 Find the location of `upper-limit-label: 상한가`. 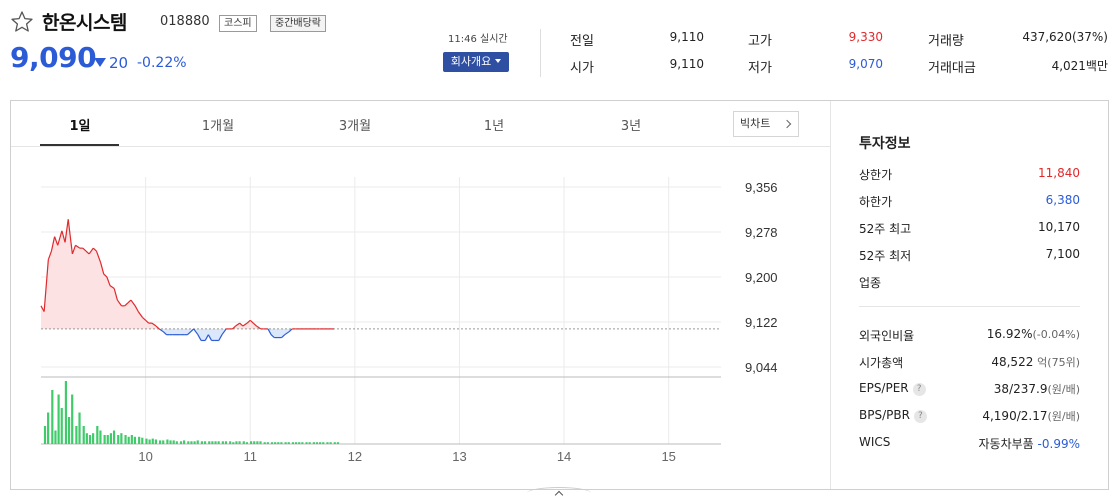

upper-limit-label: 상한가 is located at coordinates (876, 175).